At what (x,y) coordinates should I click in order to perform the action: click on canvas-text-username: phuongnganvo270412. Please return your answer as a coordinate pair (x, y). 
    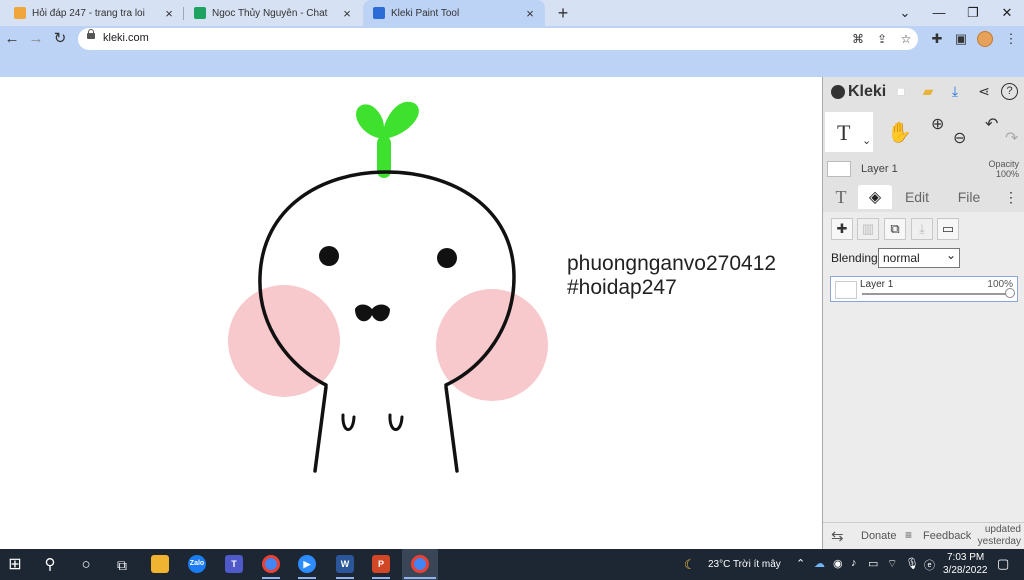
    Looking at the image, I should click on (672, 263).